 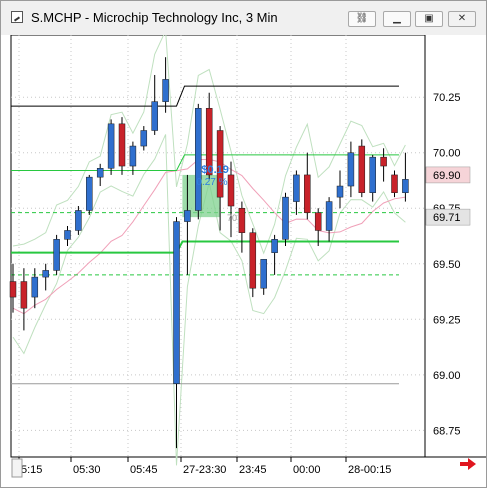 What do you see at coordinates (447, 154) in the screenshot?
I see `y-tick-label: 70.00` at bounding box center [447, 154].